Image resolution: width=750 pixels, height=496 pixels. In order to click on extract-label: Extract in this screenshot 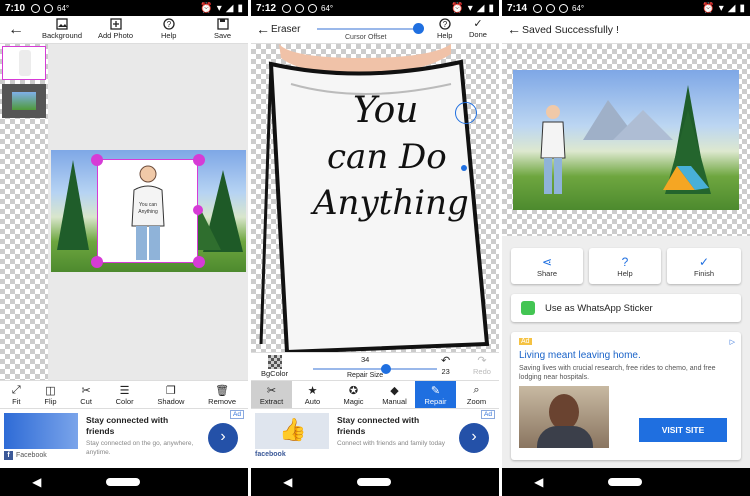, I will do `click(271, 401)`.